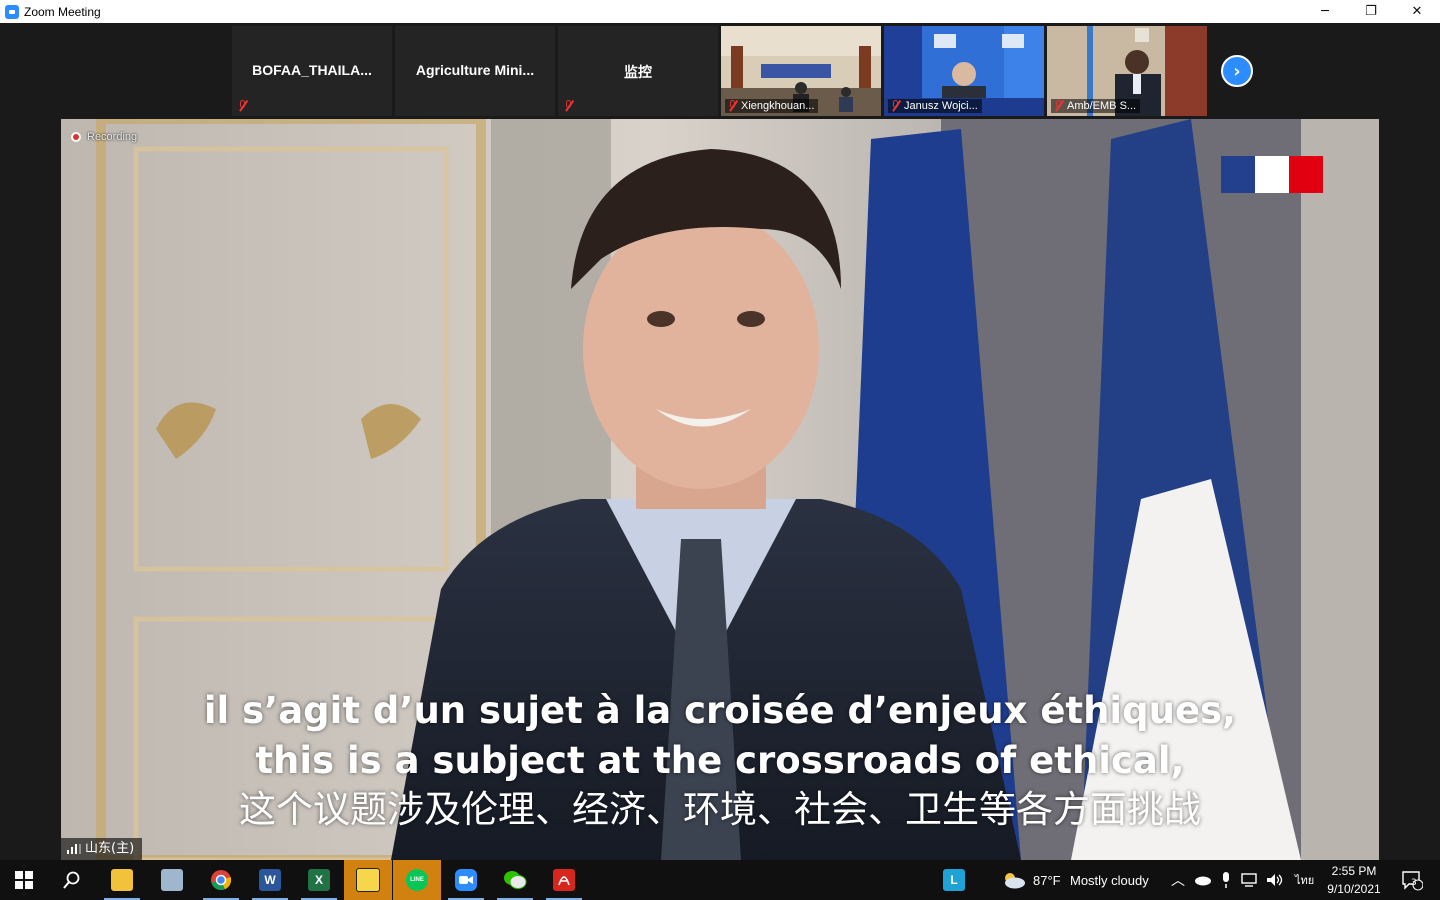 The image size is (1440, 900). Describe the element at coordinates (1354, 889) in the screenshot. I see `clock-date: 9/10/2021` at that location.